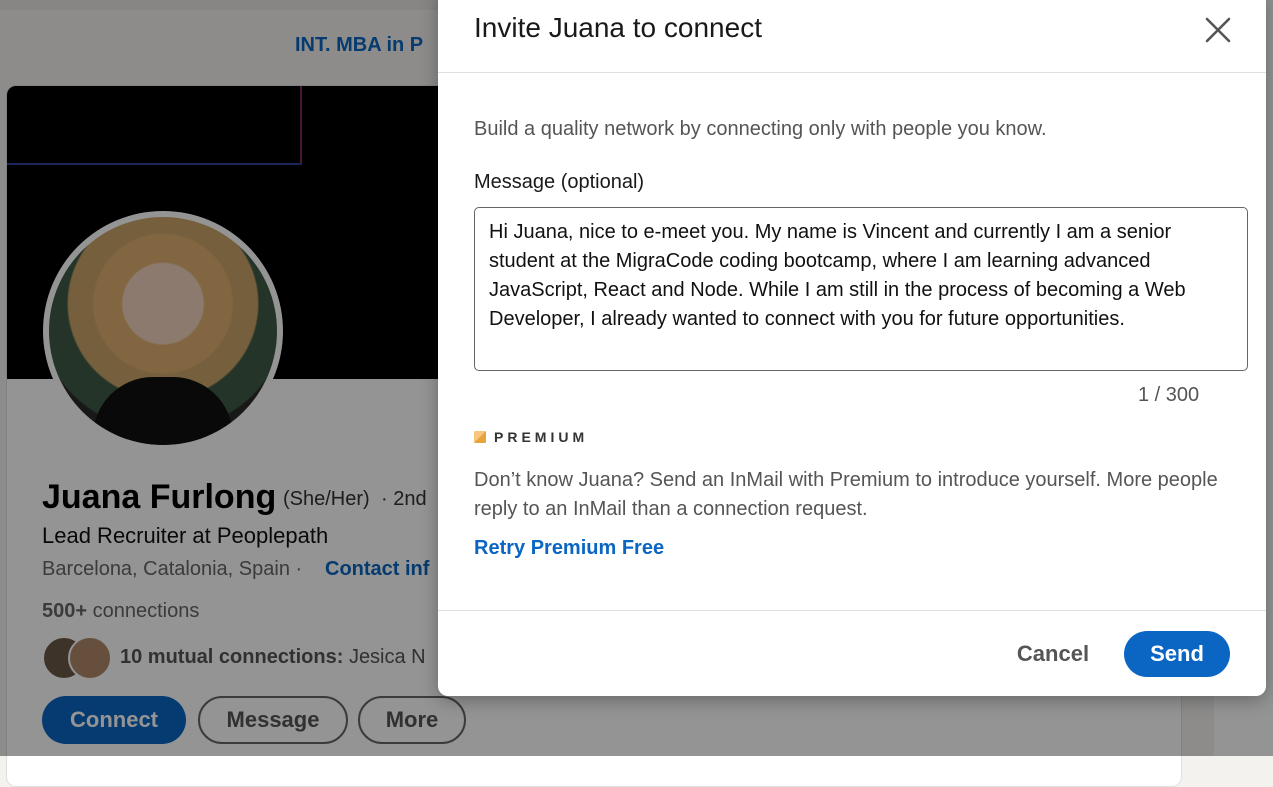  I want to click on character-counter: 1 / 300, so click(1169, 395).